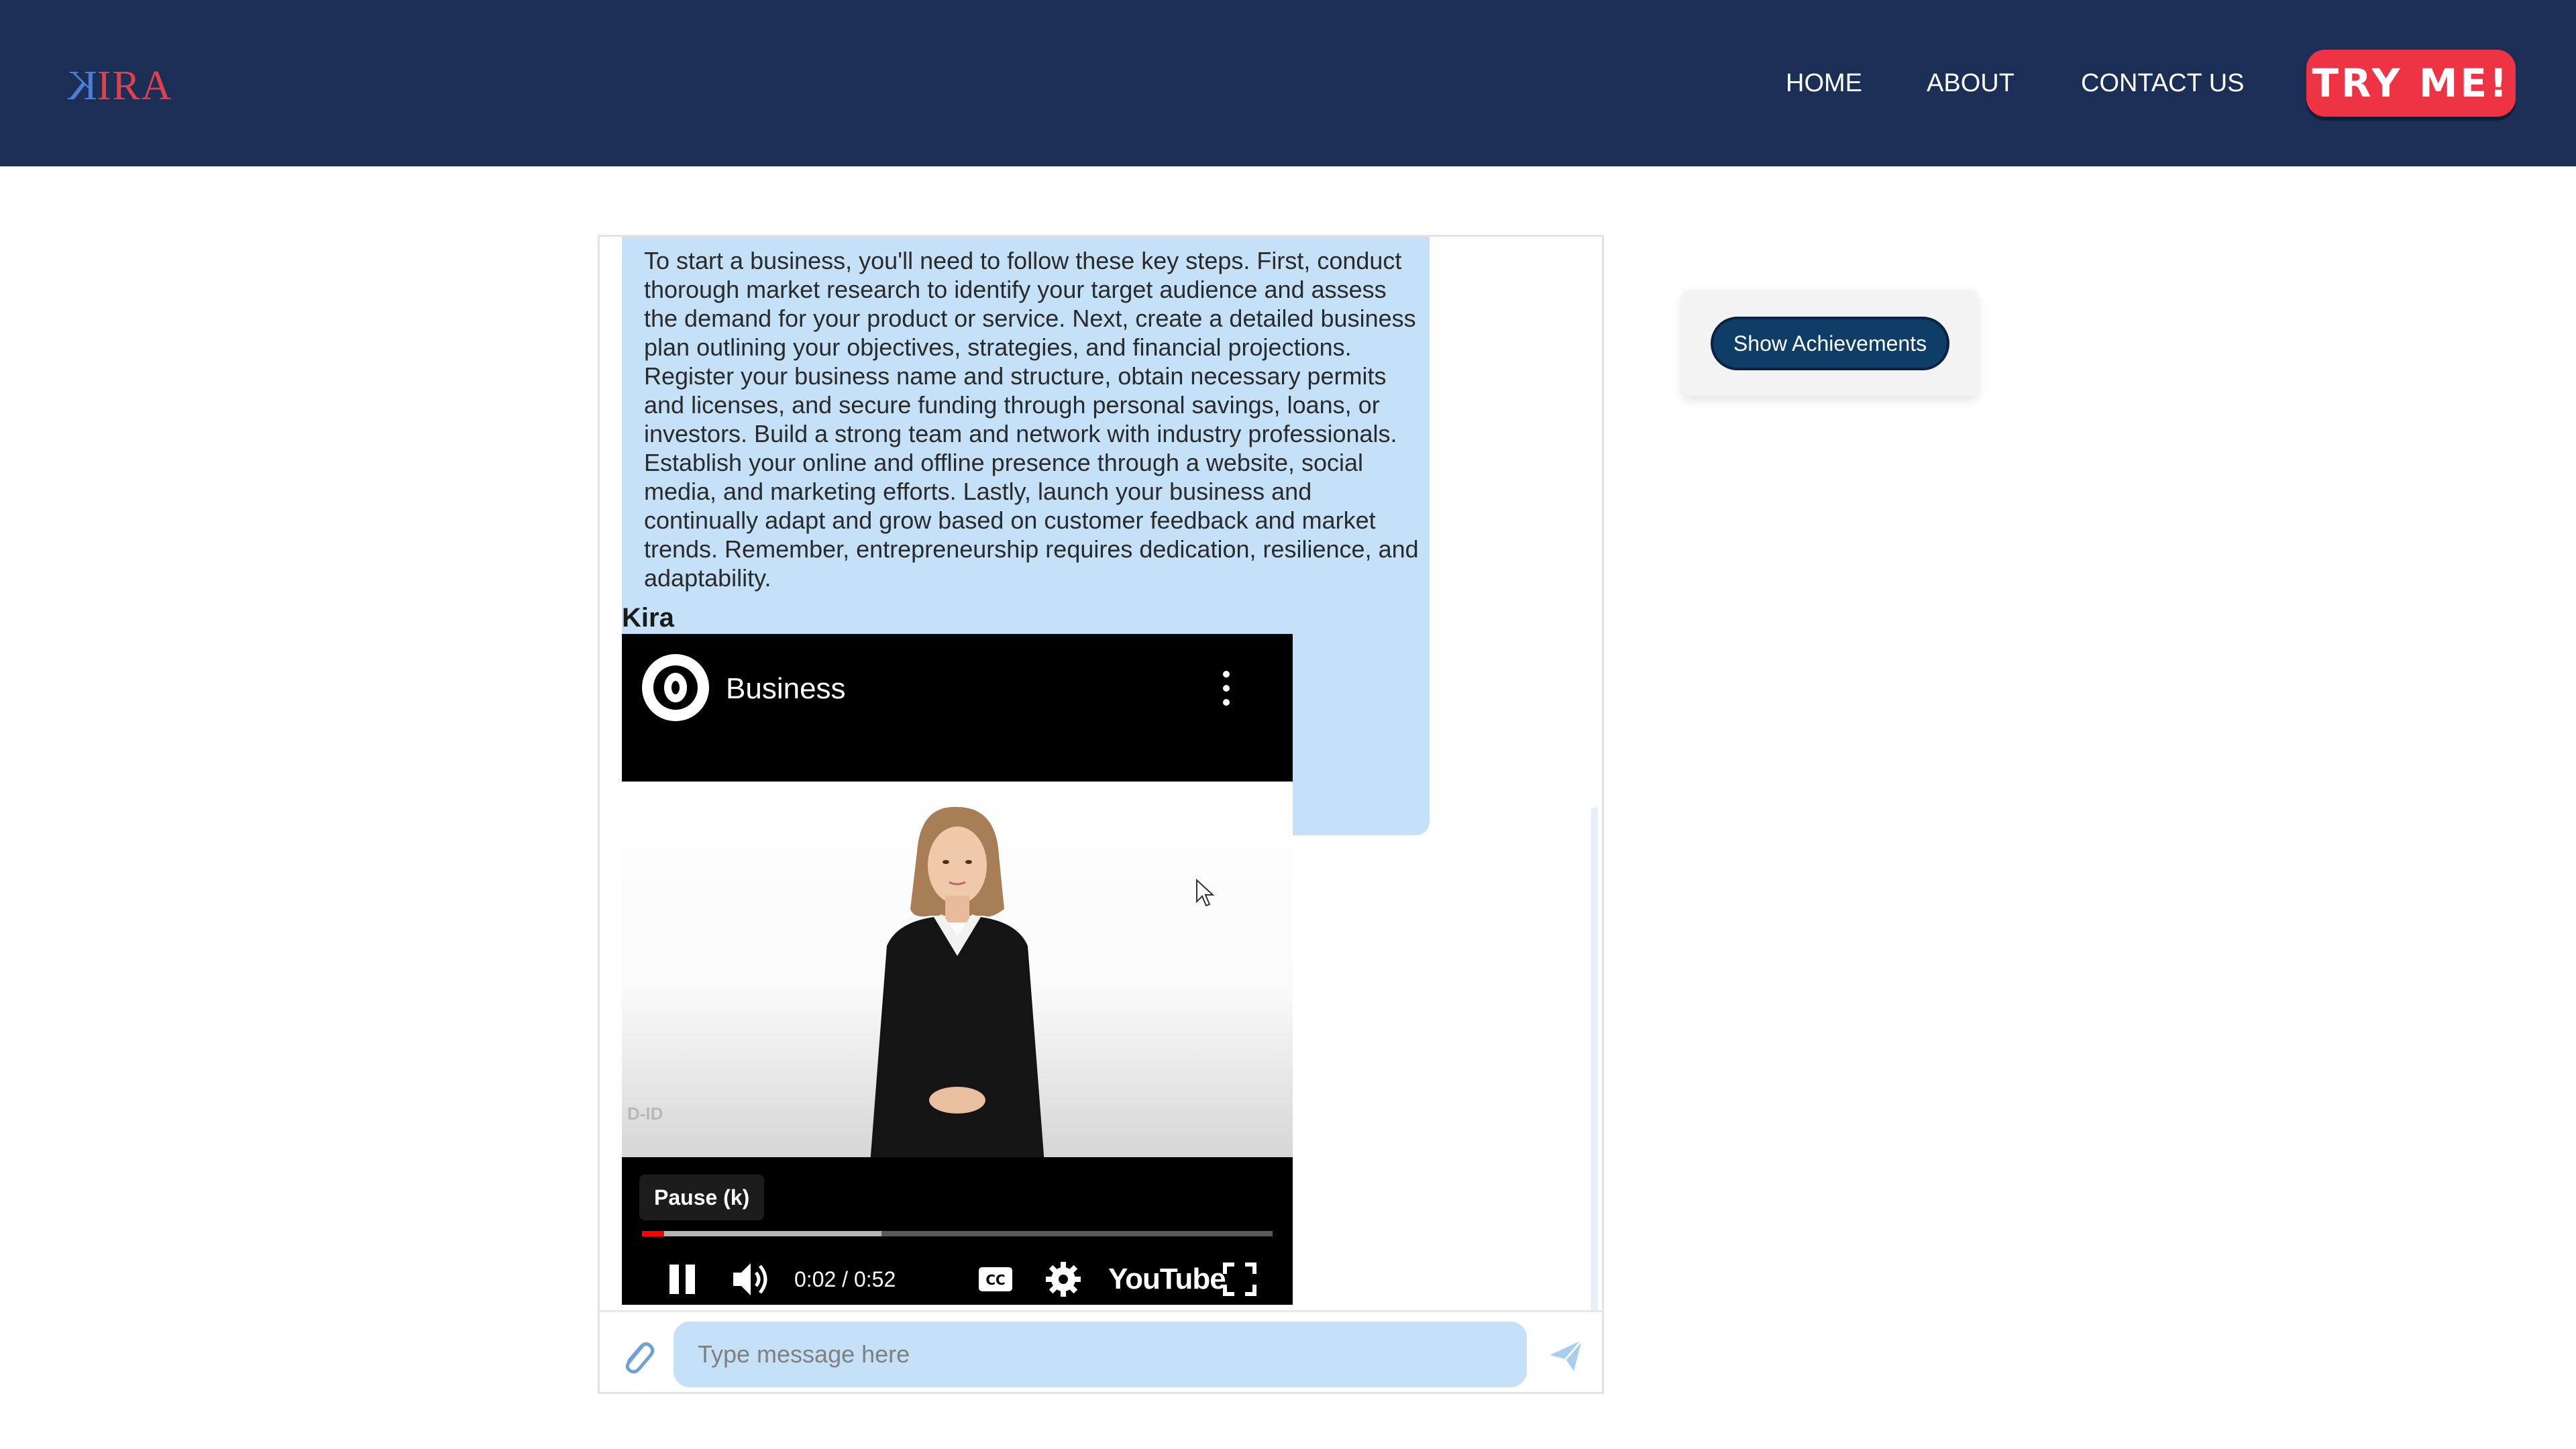  I want to click on video-title-bar: Business, so click(957, 708).